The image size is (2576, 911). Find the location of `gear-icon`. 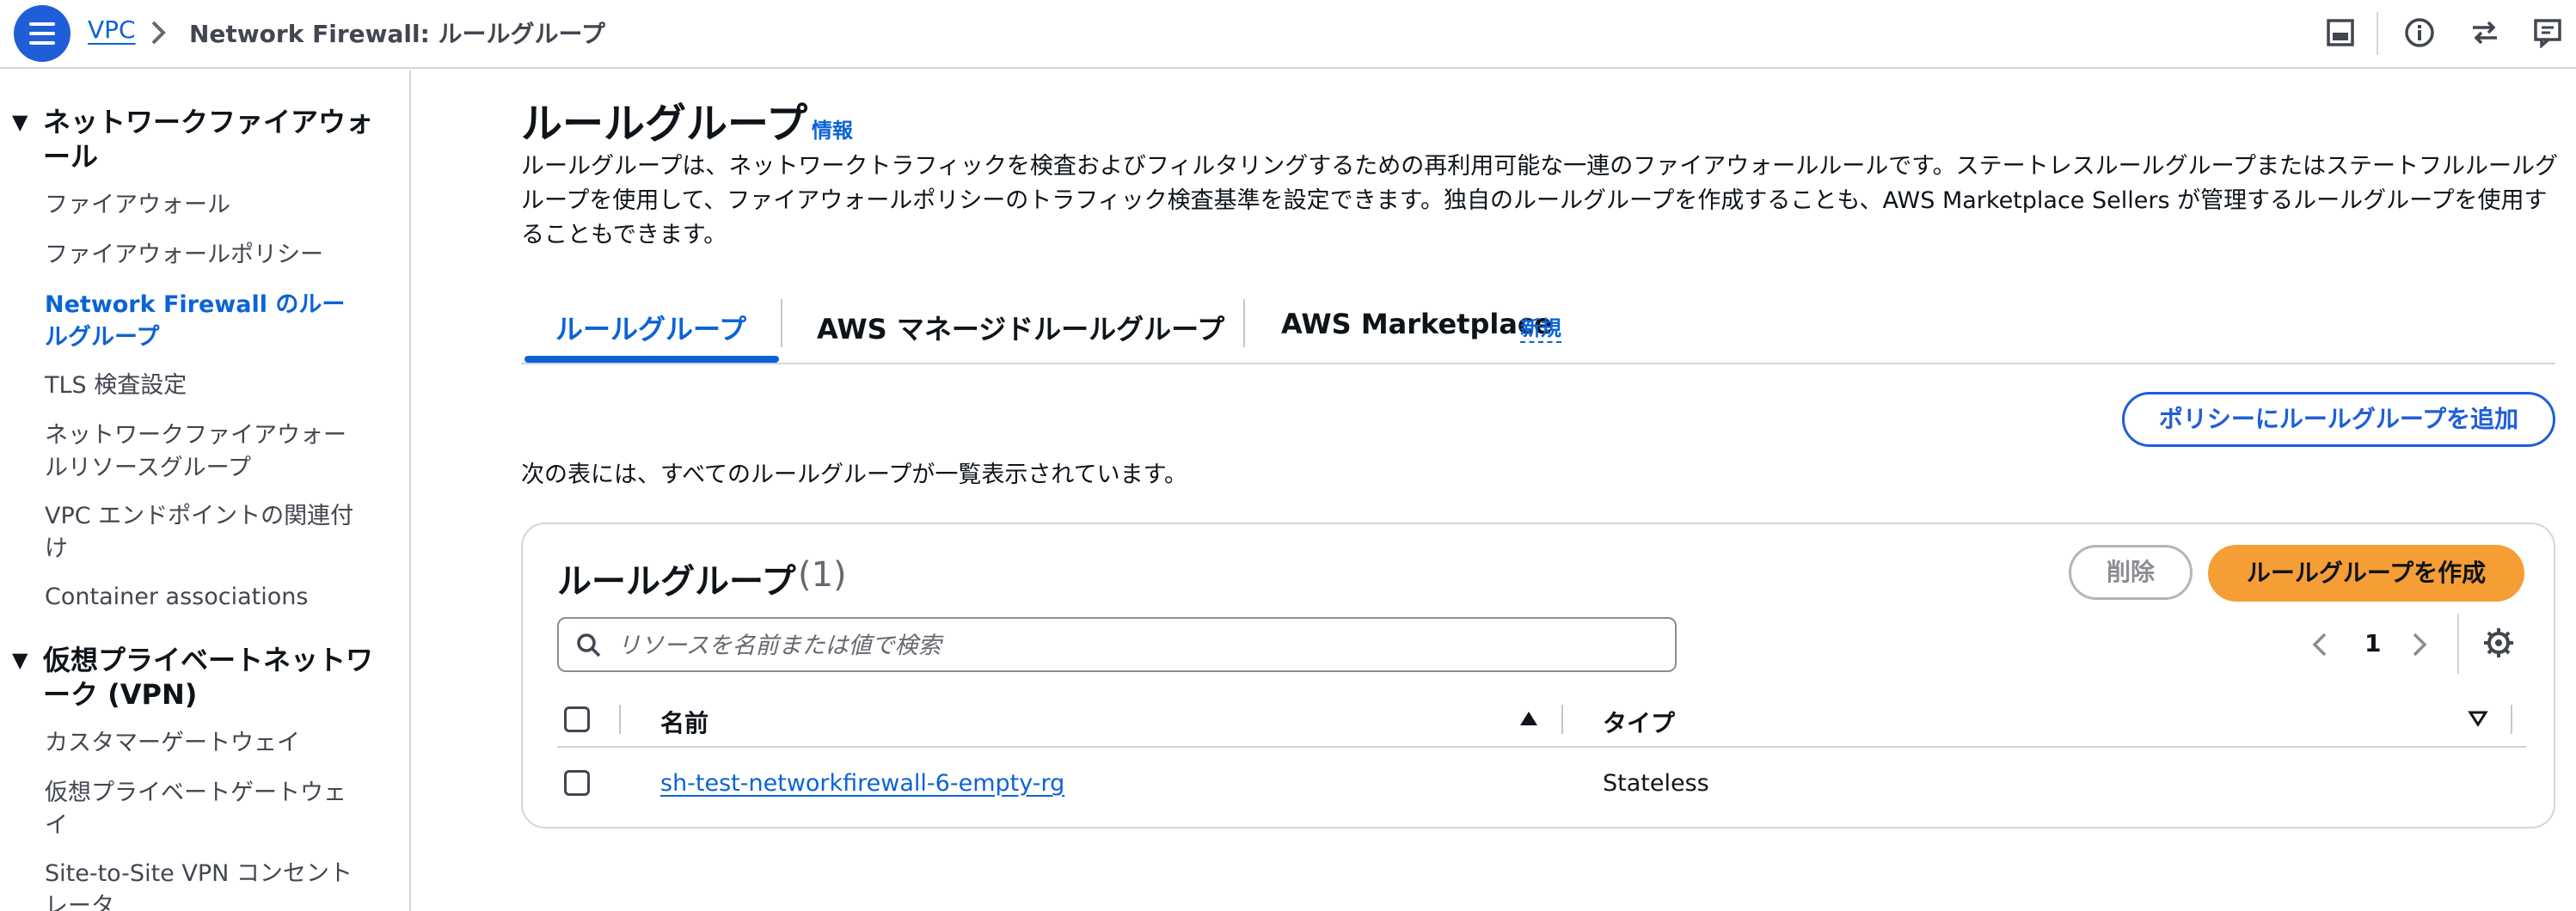

gear-icon is located at coordinates (2499, 643).